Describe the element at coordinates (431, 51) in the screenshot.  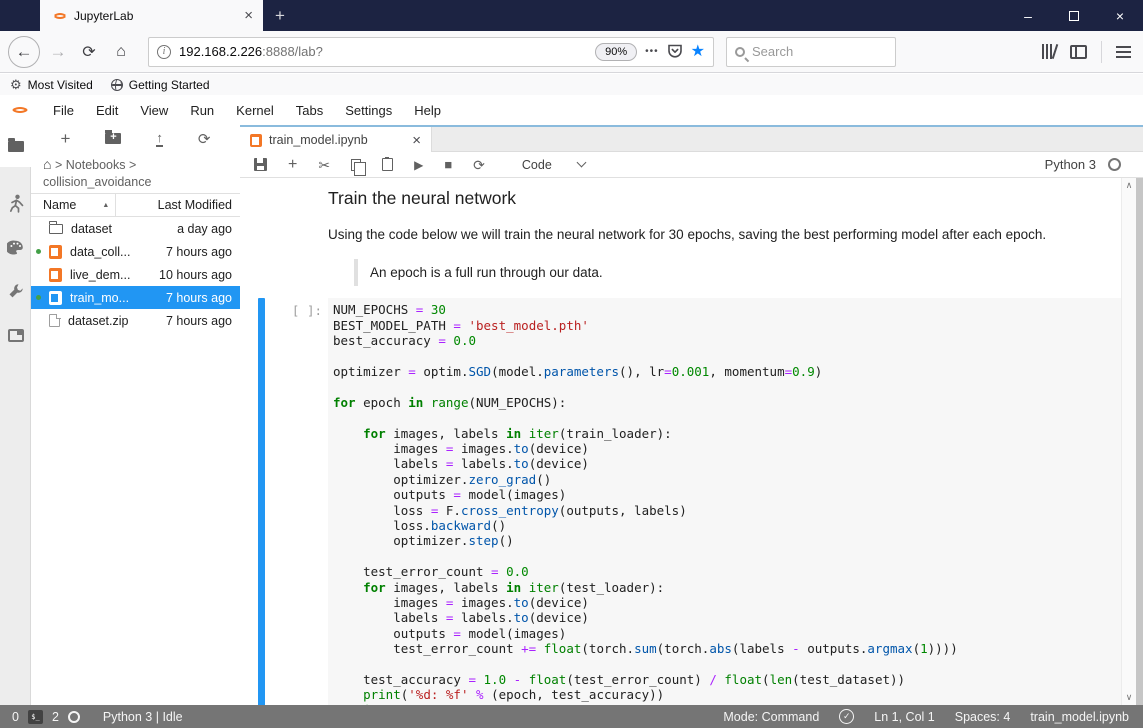
I see `url-bar: i 192.168.2.226:8888/lab? 90% ••• ★` at that location.